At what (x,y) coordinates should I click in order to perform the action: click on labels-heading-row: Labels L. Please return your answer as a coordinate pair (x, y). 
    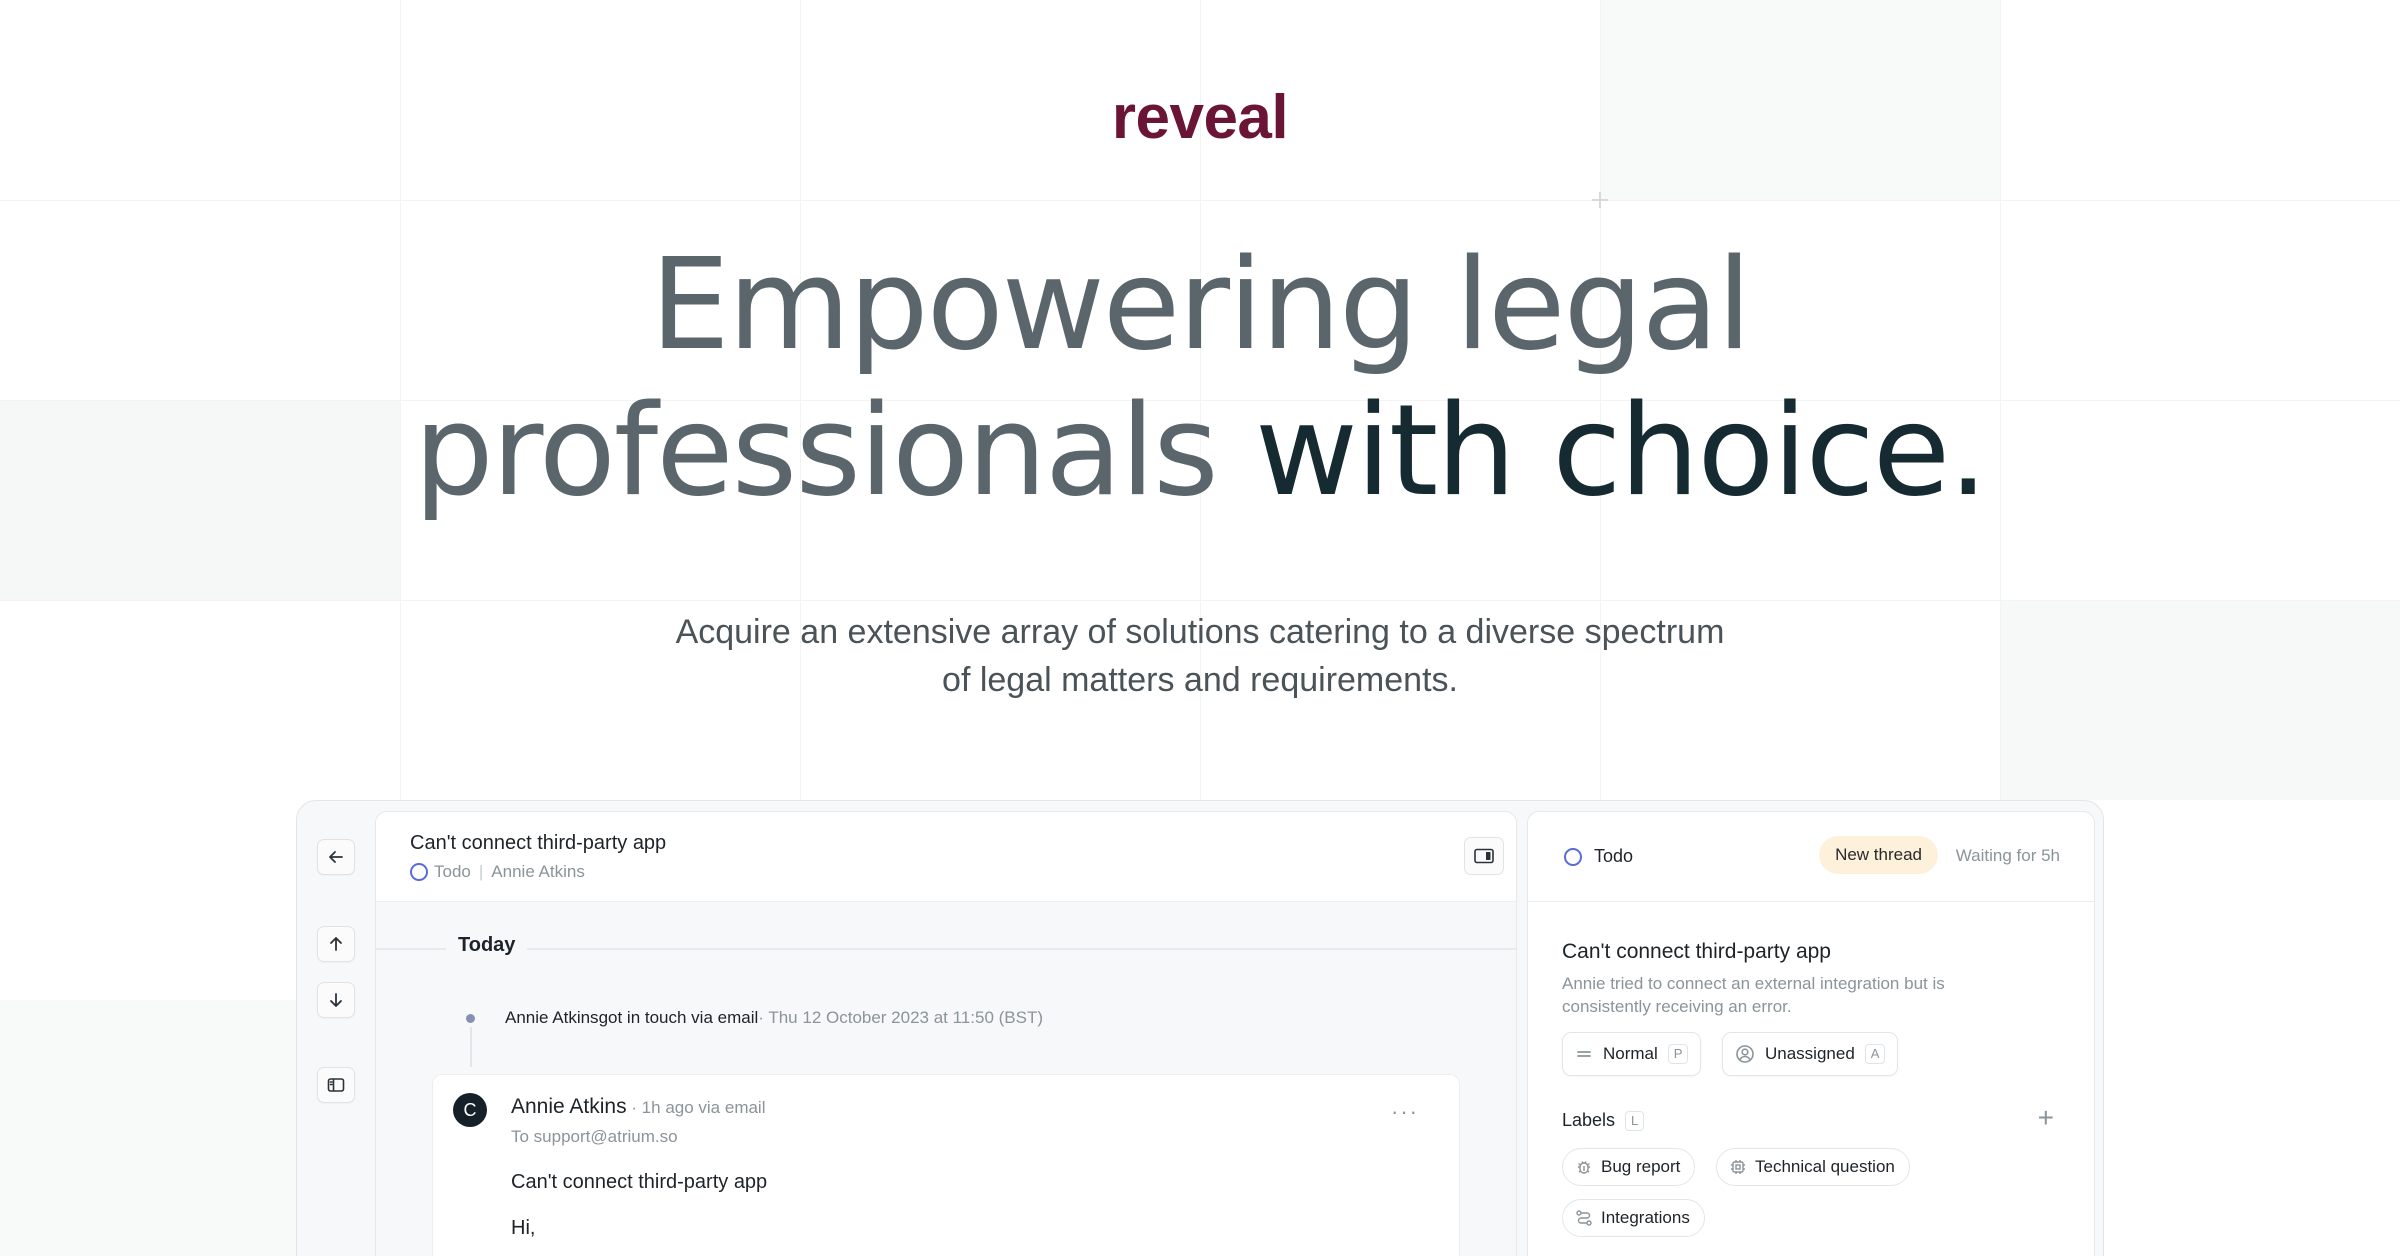
    Looking at the image, I should click on (1603, 1120).